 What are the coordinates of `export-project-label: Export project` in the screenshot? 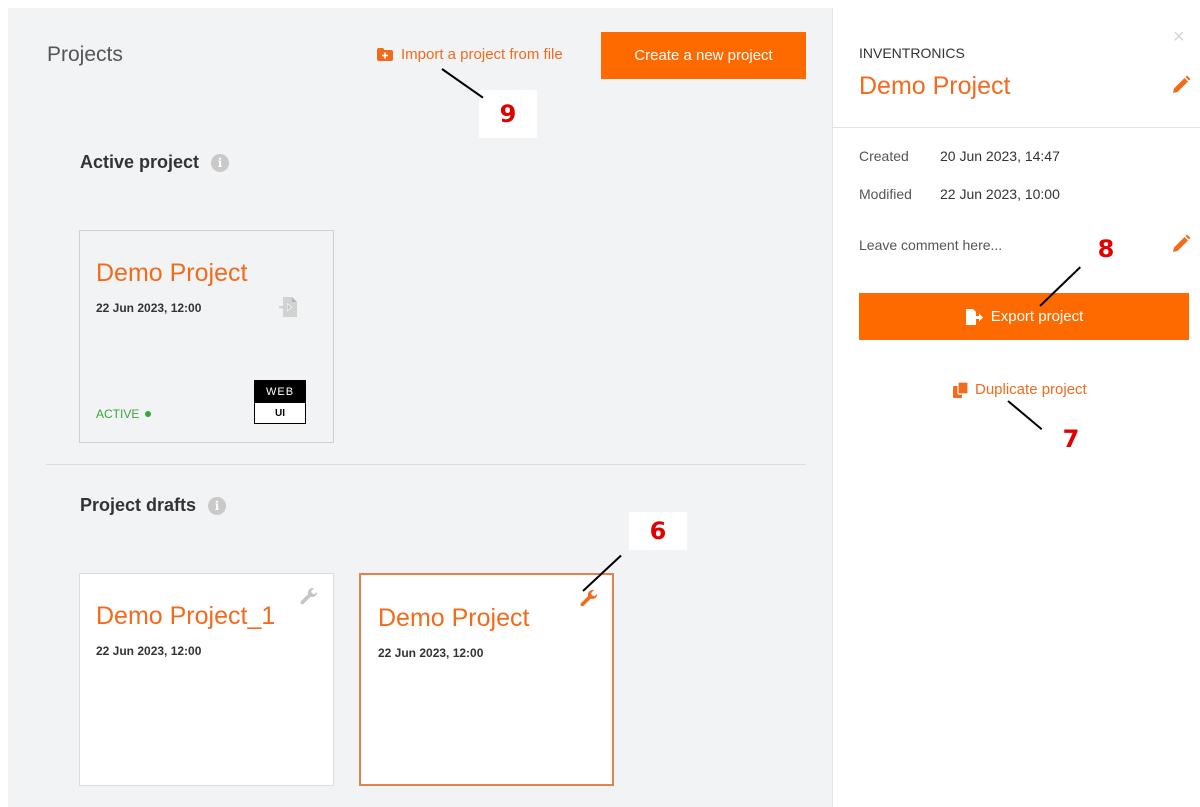 It's located at (1037, 316).